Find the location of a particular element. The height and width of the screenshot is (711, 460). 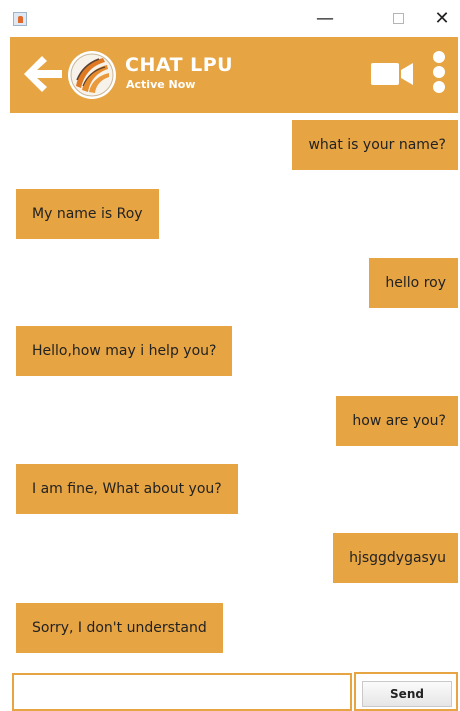

maximize-icon is located at coordinates (398, 18).